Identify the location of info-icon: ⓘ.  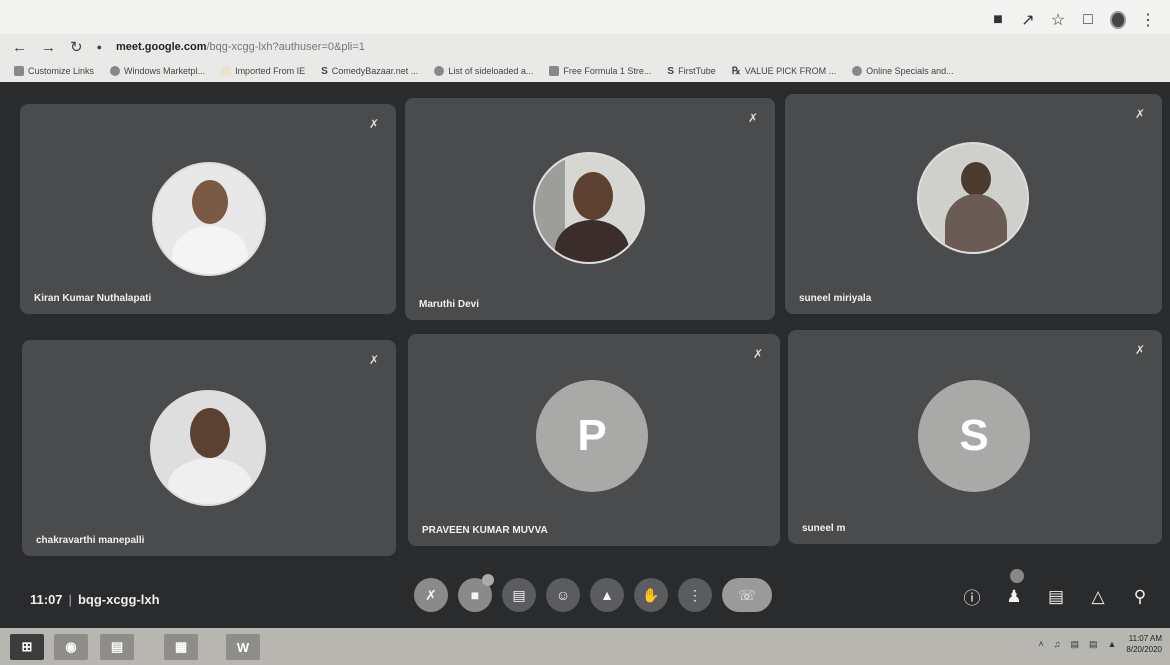
(972, 598).